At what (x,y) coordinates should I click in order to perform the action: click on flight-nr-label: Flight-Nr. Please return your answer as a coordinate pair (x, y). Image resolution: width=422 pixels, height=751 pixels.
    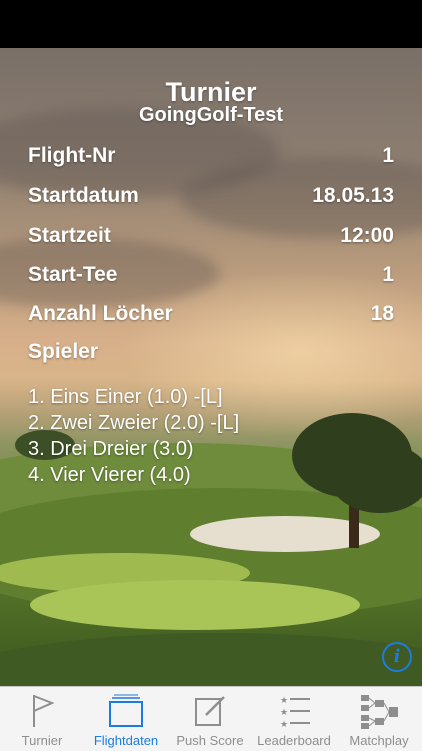
    Looking at the image, I should click on (72, 155).